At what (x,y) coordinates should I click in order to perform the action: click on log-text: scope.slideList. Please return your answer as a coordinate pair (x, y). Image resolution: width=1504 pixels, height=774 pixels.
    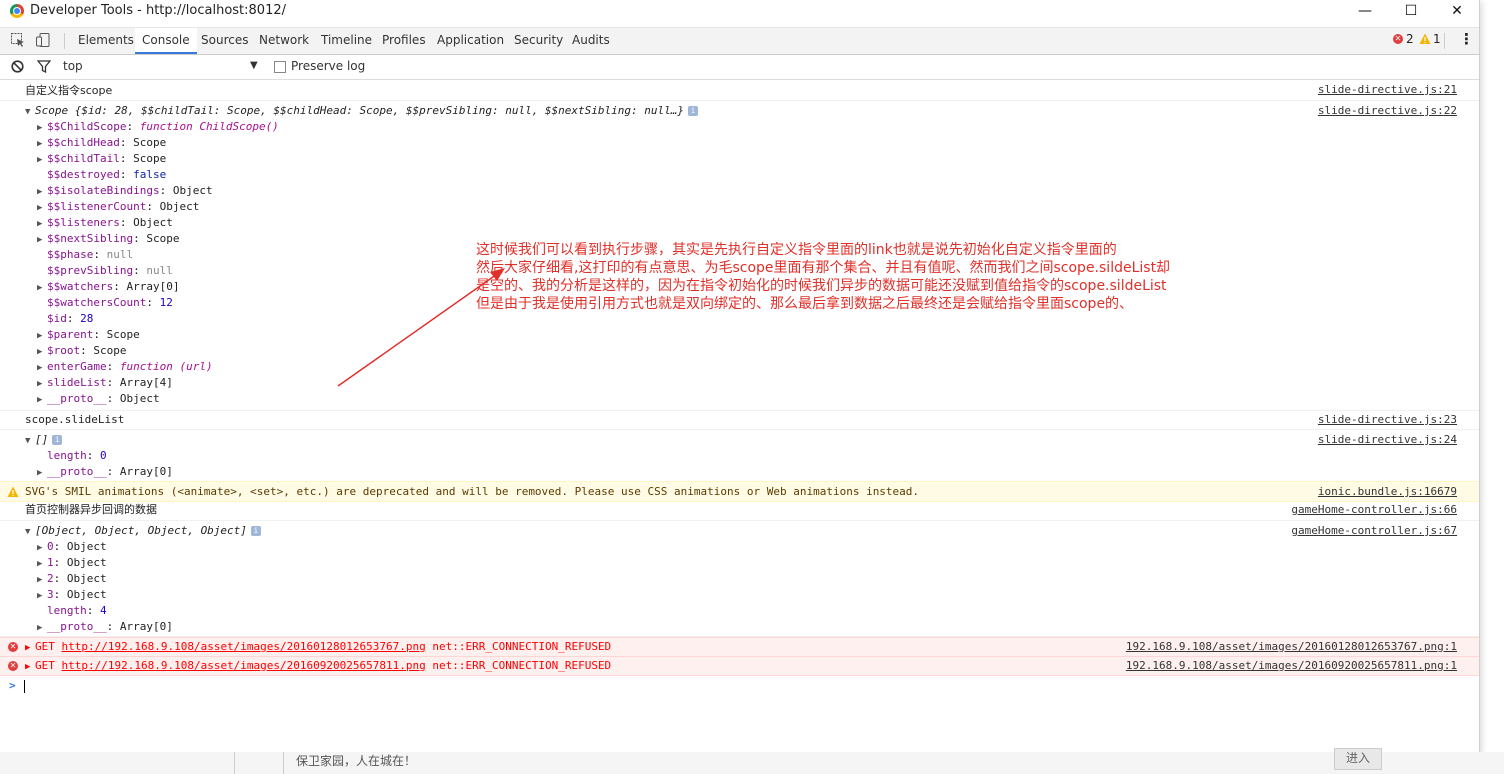
    Looking at the image, I should click on (75, 419).